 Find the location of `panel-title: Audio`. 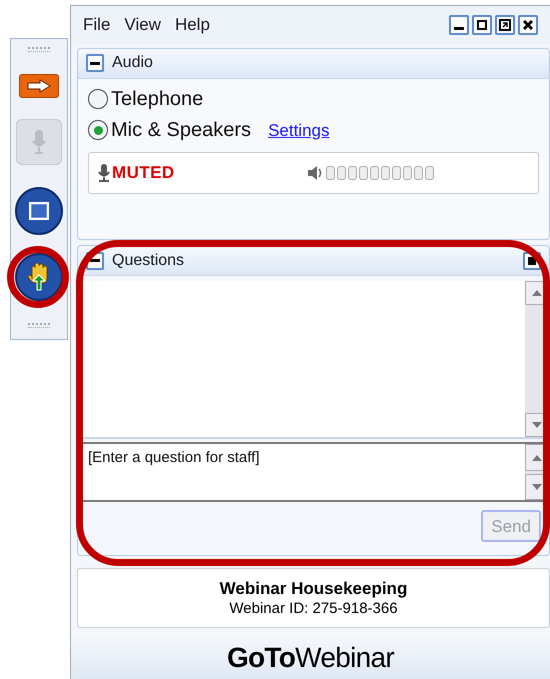

panel-title: Audio is located at coordinates (132, 63).